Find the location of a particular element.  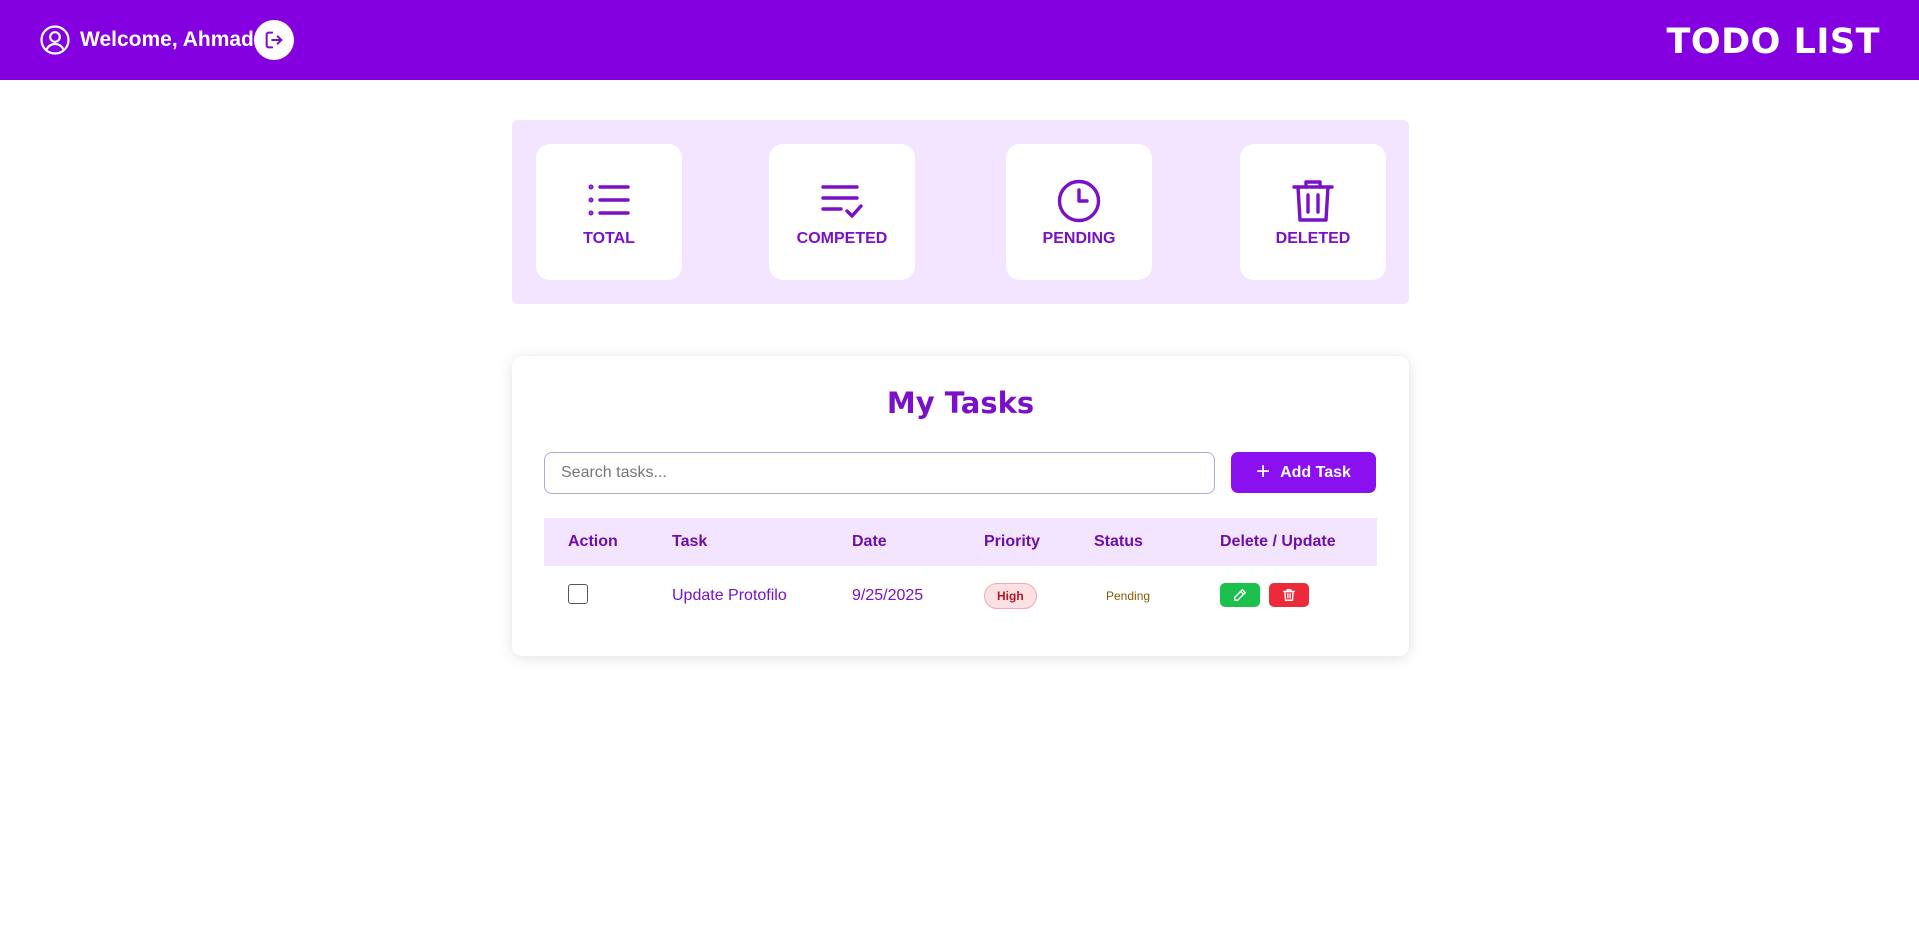

stat-card-pending: PENDING is located at coordinates (1079, 212).